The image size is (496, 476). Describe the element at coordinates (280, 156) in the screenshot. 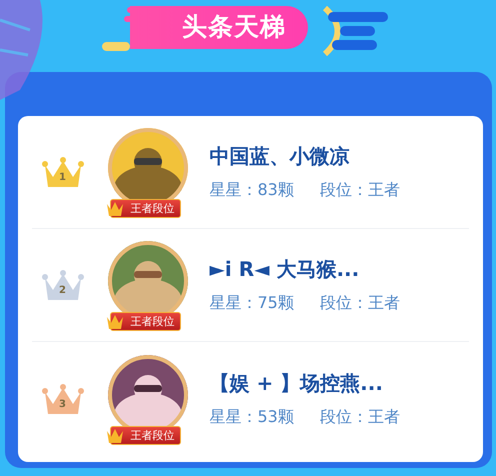

I see `player-name: 中国蓝、小微凉` at that location.